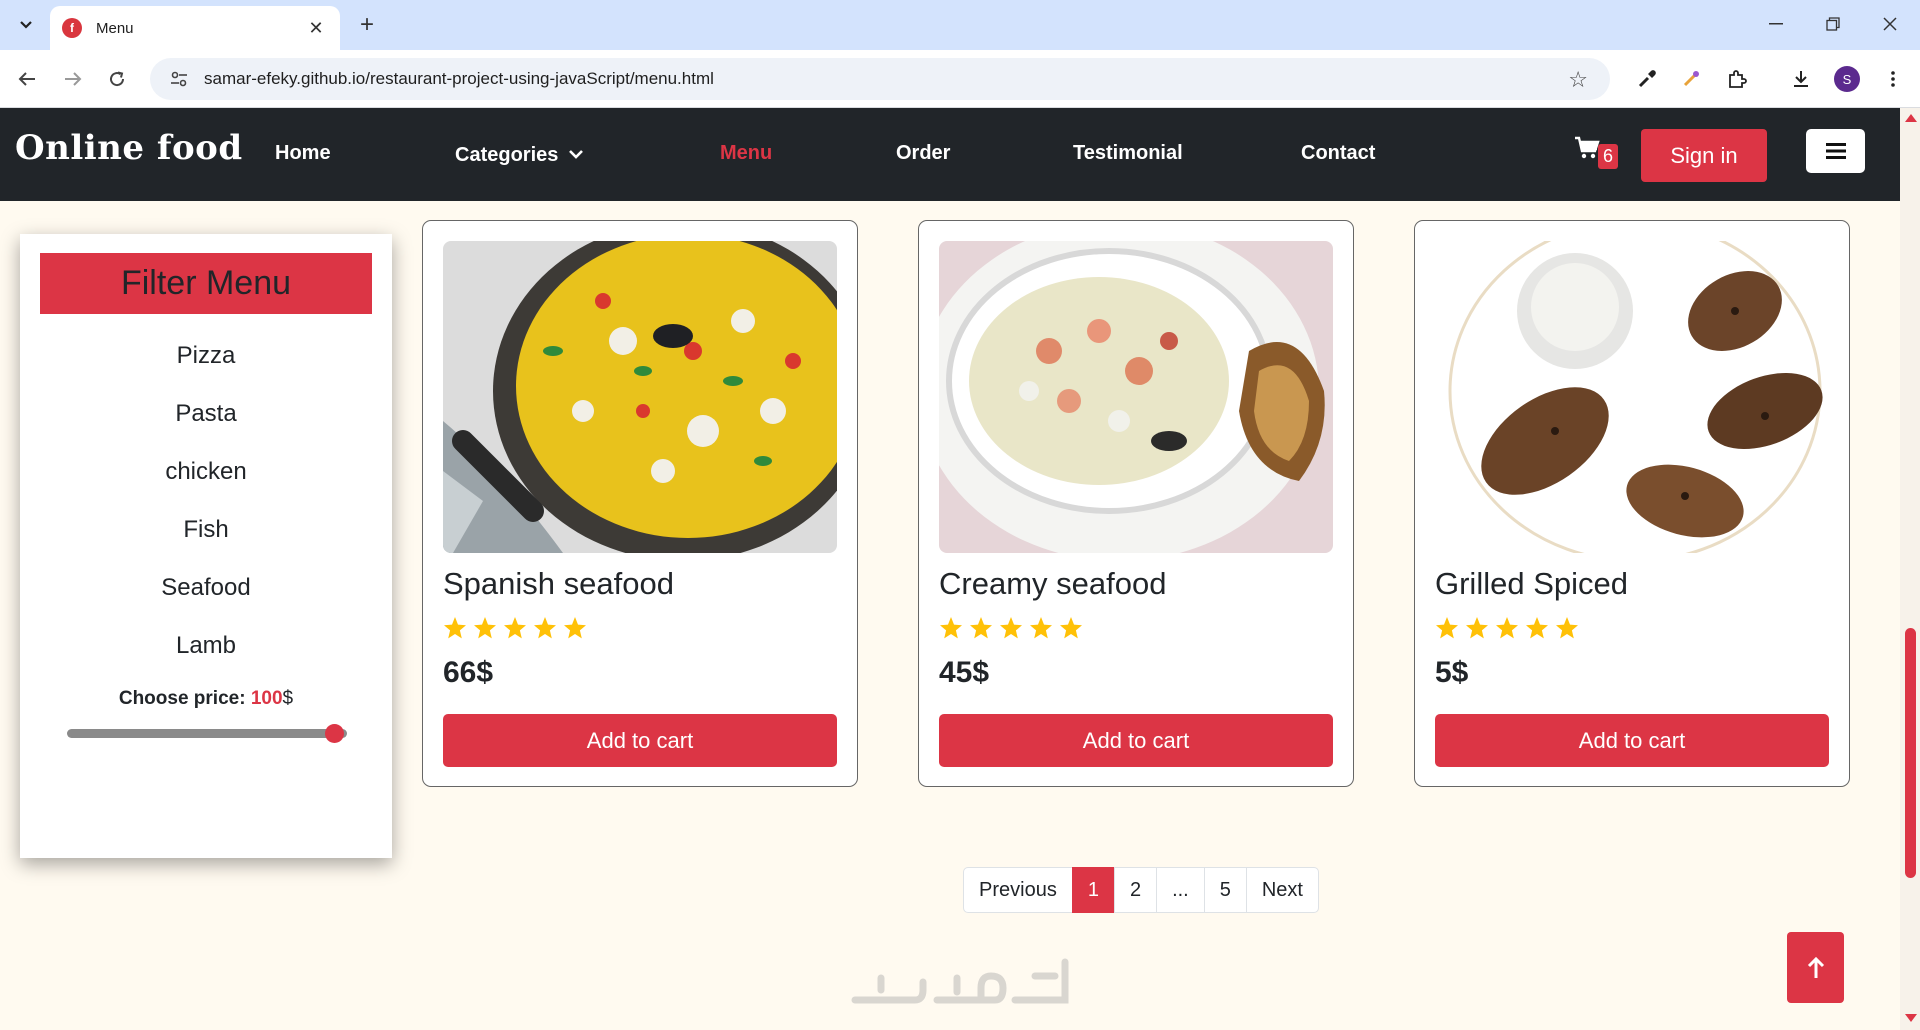  Describe the element at coordinates (206, 646) in the screenshot. I see `filter-item-lamb: Lamb` at that location.